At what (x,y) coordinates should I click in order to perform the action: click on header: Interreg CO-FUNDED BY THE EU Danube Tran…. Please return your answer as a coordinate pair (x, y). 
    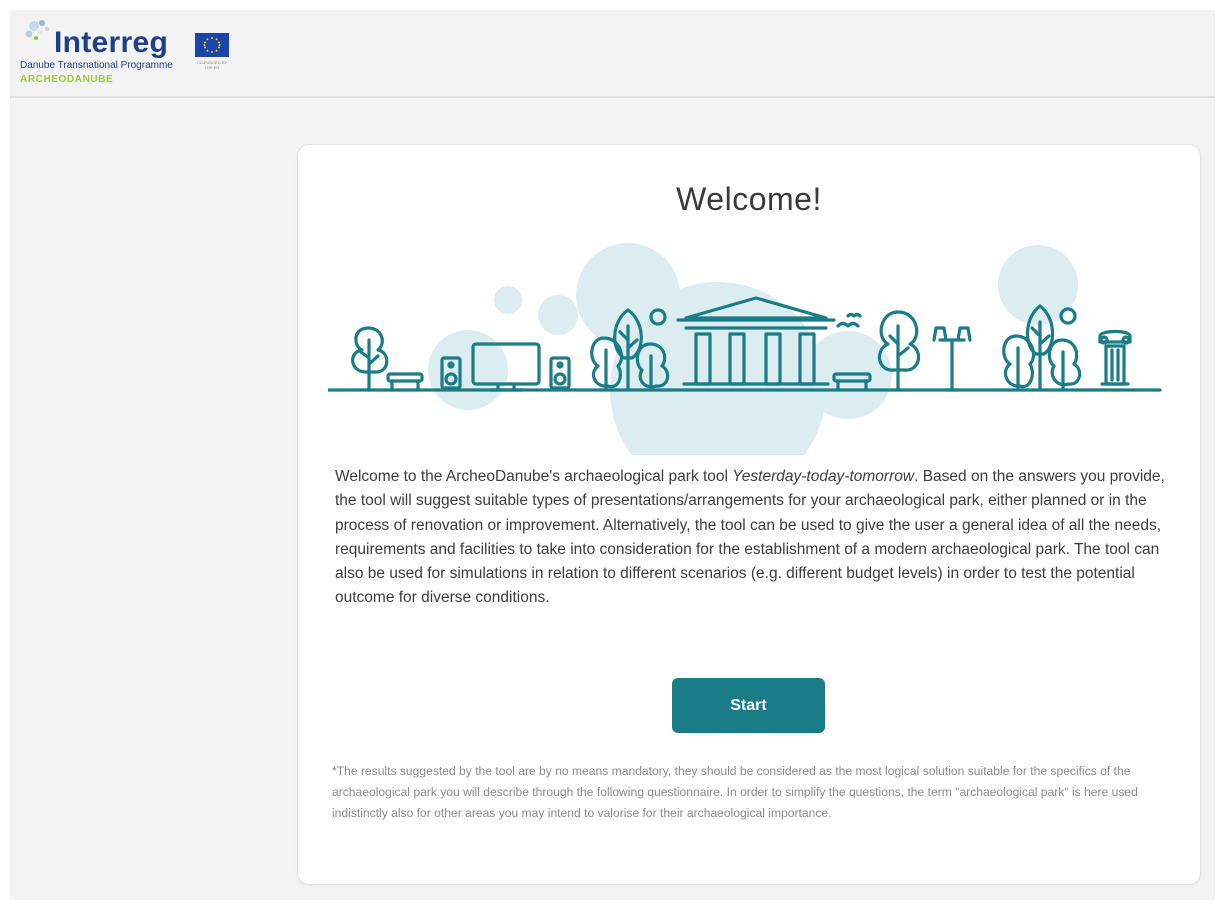
    Looking at the image, I should click on (612, 54).